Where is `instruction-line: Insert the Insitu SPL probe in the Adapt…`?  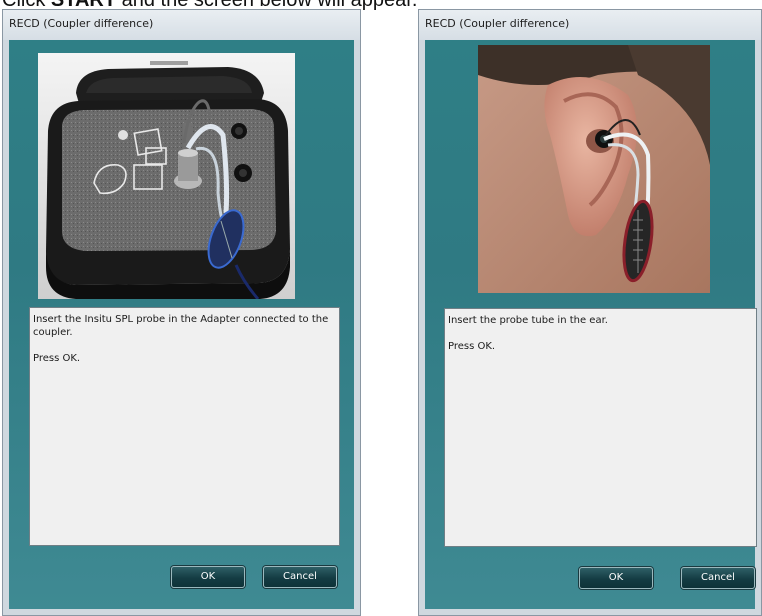 instruction-line: Insert the Insitu SPL probe in the Adapt… is located at coordinates (181, 326).